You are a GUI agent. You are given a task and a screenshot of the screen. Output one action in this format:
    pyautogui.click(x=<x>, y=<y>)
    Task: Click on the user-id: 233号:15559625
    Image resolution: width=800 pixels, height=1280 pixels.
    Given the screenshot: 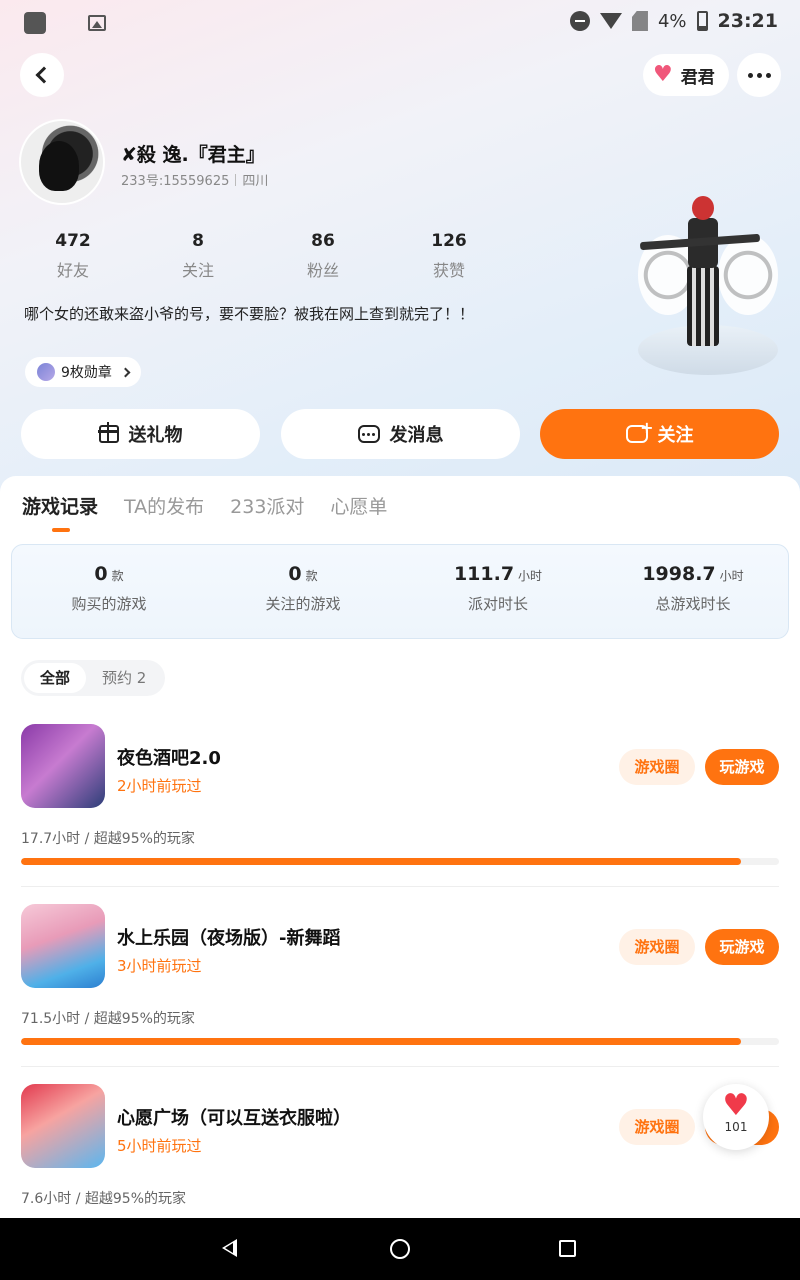 What is the action you would take?
    pyautogui.click(x=175, y=181)
    